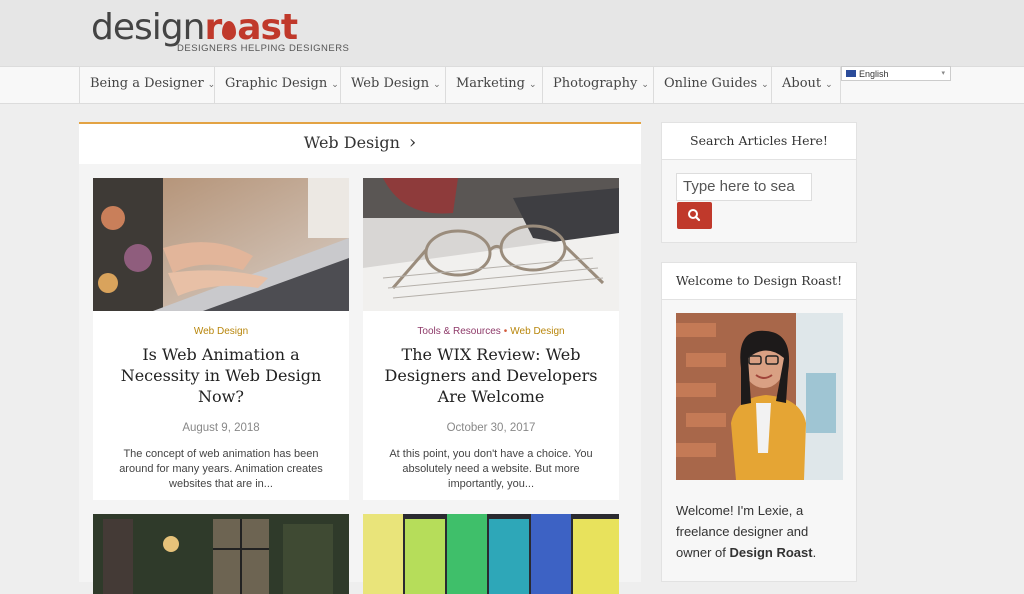  I want to click on nav-item-web-design: Web Design ⌄, so click(393, 85).